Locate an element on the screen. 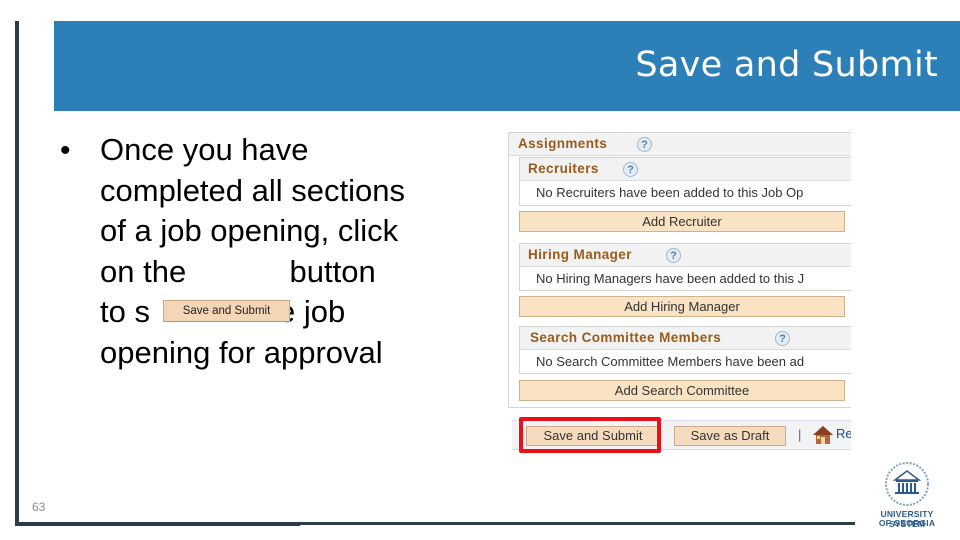 Image resolution: width=960 pixels, height=540 pixels. search-committee-header: Search Committee Members ? is located at coordinates (685, 338).